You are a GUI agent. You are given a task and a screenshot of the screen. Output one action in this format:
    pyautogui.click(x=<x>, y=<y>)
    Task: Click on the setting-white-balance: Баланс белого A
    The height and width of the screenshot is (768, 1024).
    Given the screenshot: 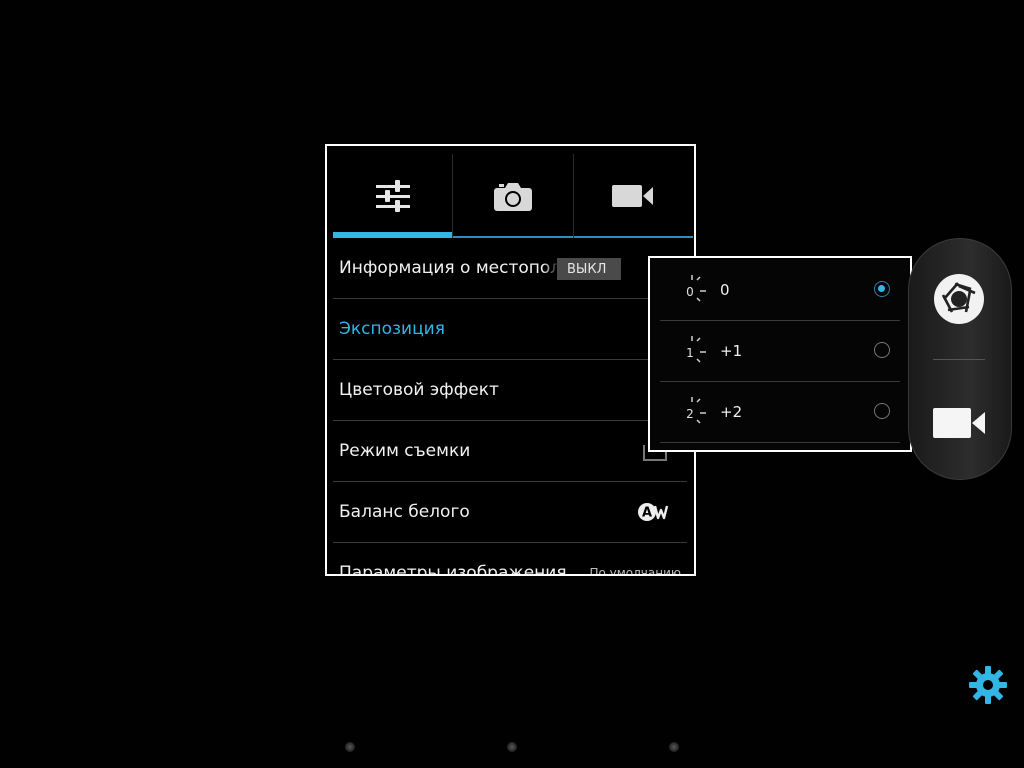 What is the action you would take?
    pyautogui.click(x=510, y=512)
    